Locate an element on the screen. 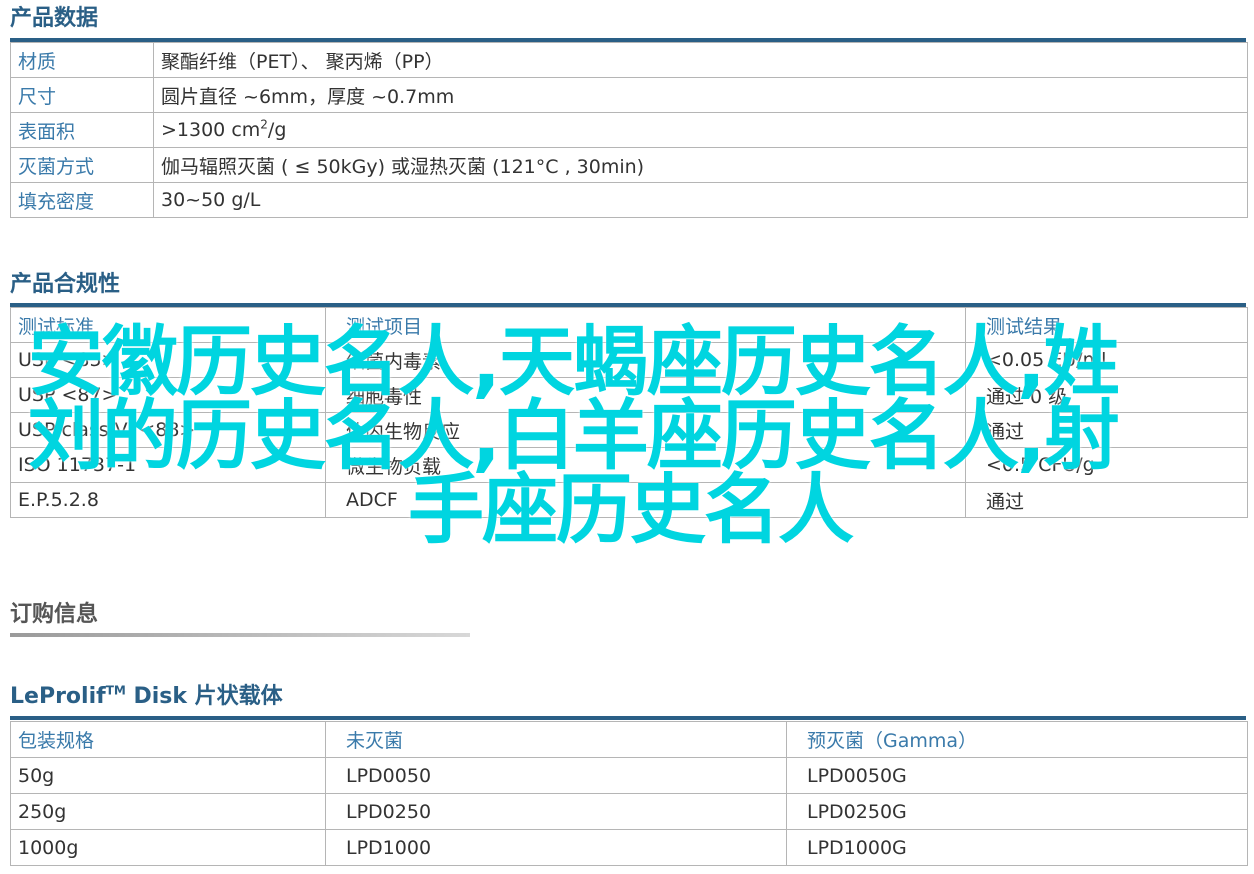 The height and width of the screenshot is (874, 1254). surface-area-value: >1300 cm is located at coordinates (211, 130).